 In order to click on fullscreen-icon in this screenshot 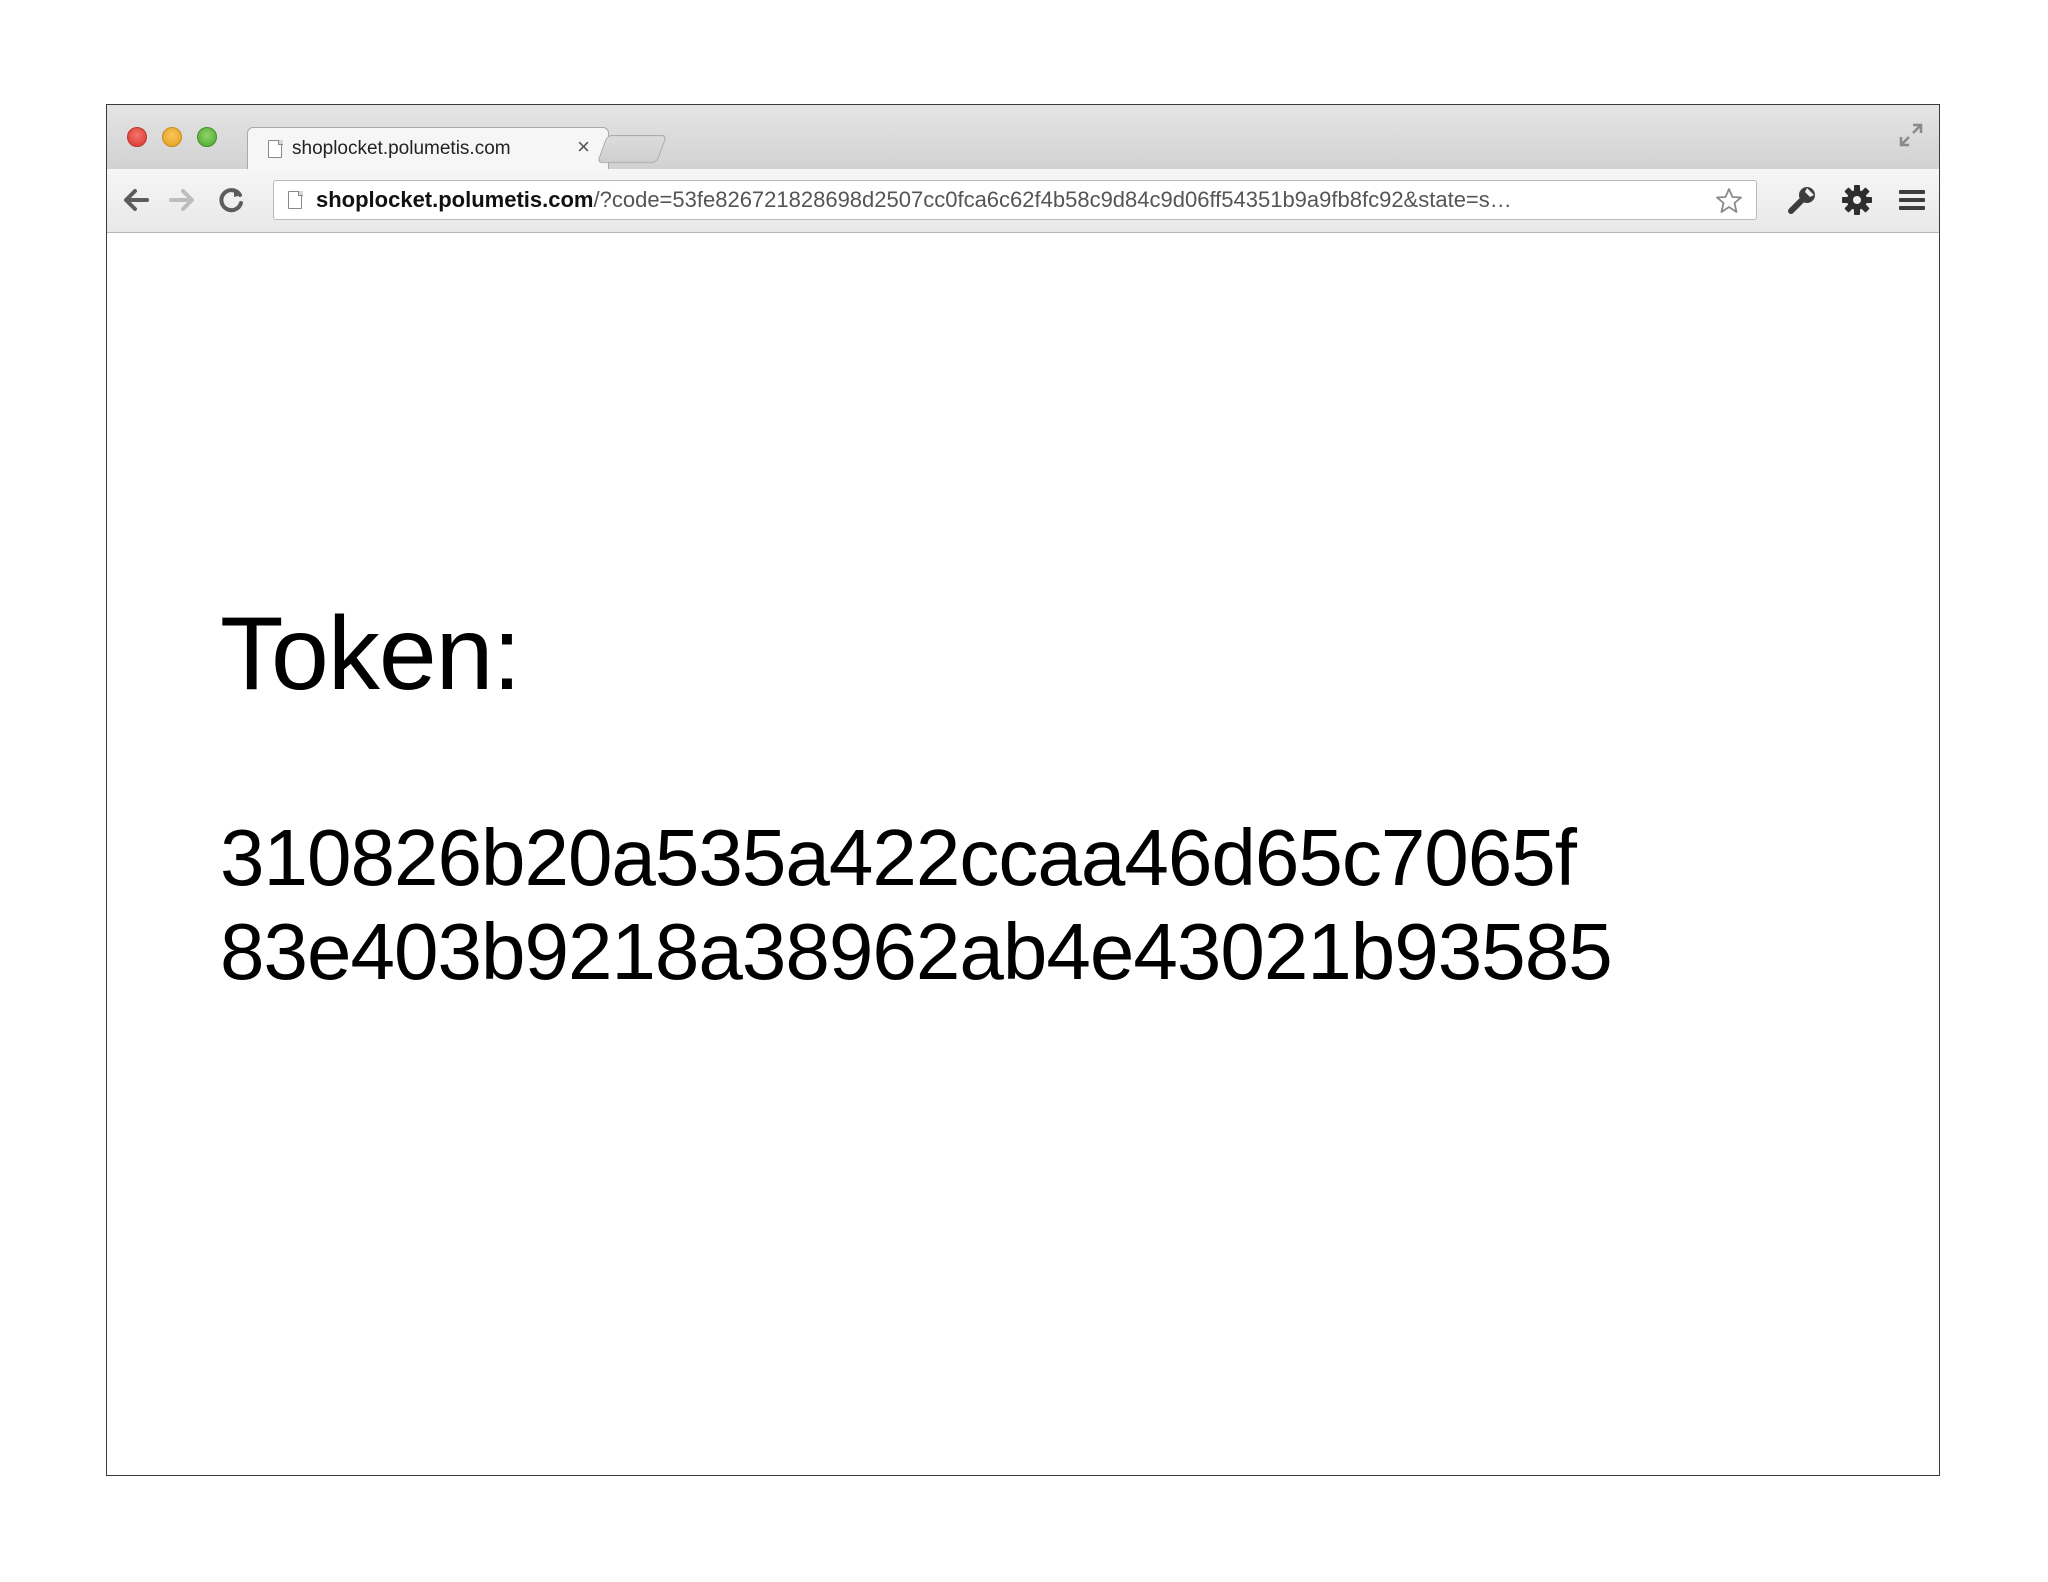, I will do `click(1911, 135)`.